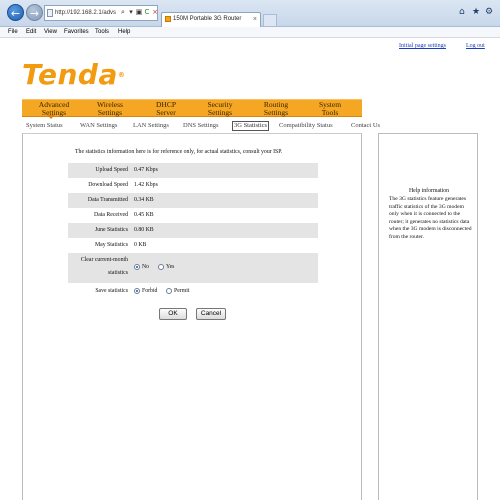 The height and width of the screenshot is (500, 500). I want to click on subnav-contact-us: Contact Us, so click(365, 126).